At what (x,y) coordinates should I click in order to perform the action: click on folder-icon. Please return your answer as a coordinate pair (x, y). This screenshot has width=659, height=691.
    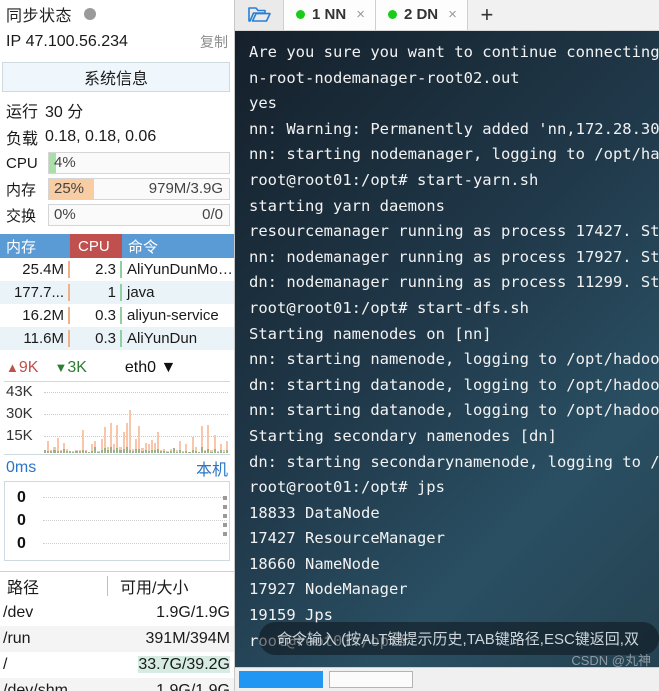
    Looking at the image, I should click on (259, 14).